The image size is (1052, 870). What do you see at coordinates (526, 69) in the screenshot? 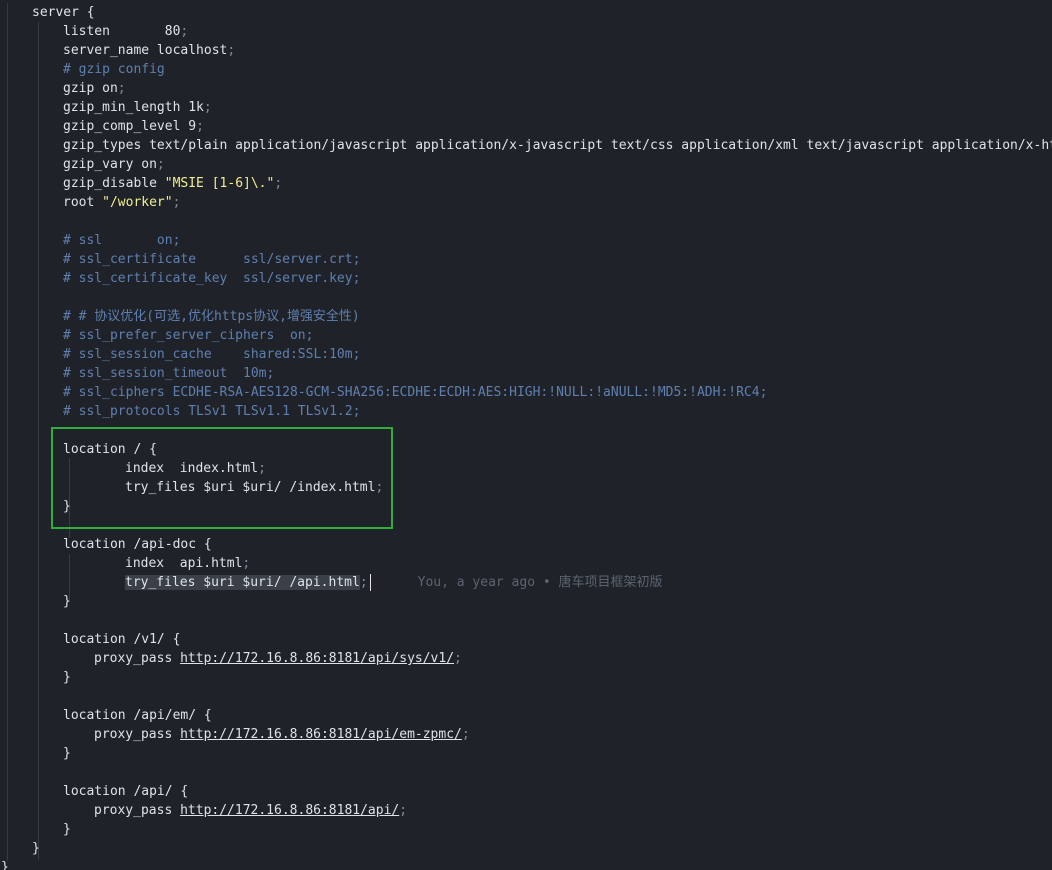
I see `code-line: # gzip config` at bounding box center [526, 69].